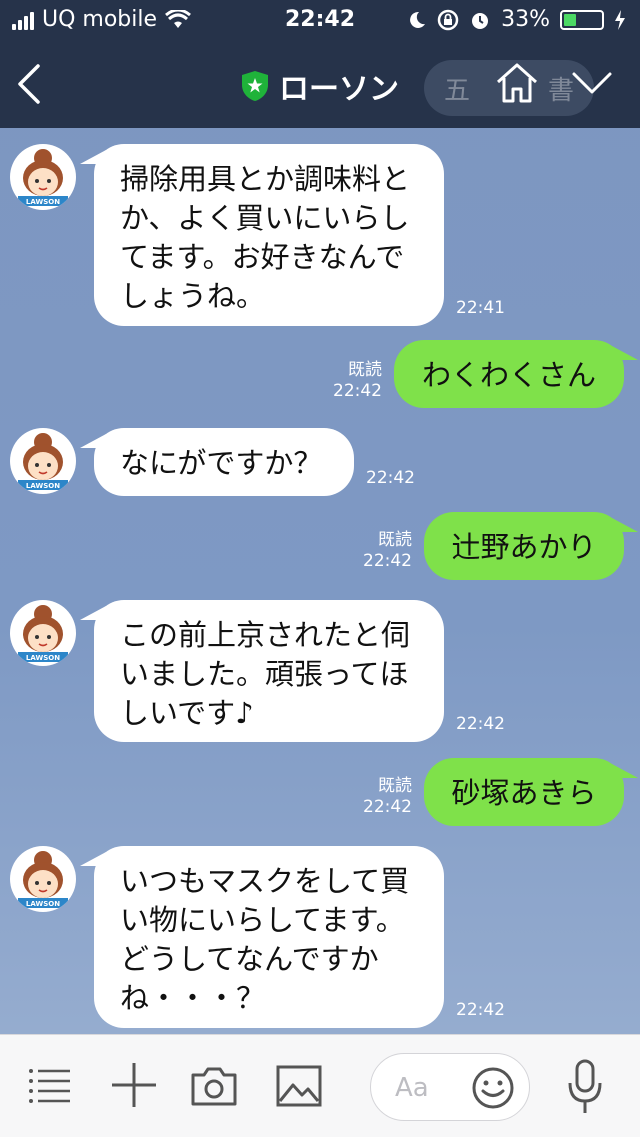 The height and width of the screenshot is (1137, 640). What do you see at coordinates (134, 1085) in the screenshot?
I see `plus-icon` at bounding box center [134, 1085].